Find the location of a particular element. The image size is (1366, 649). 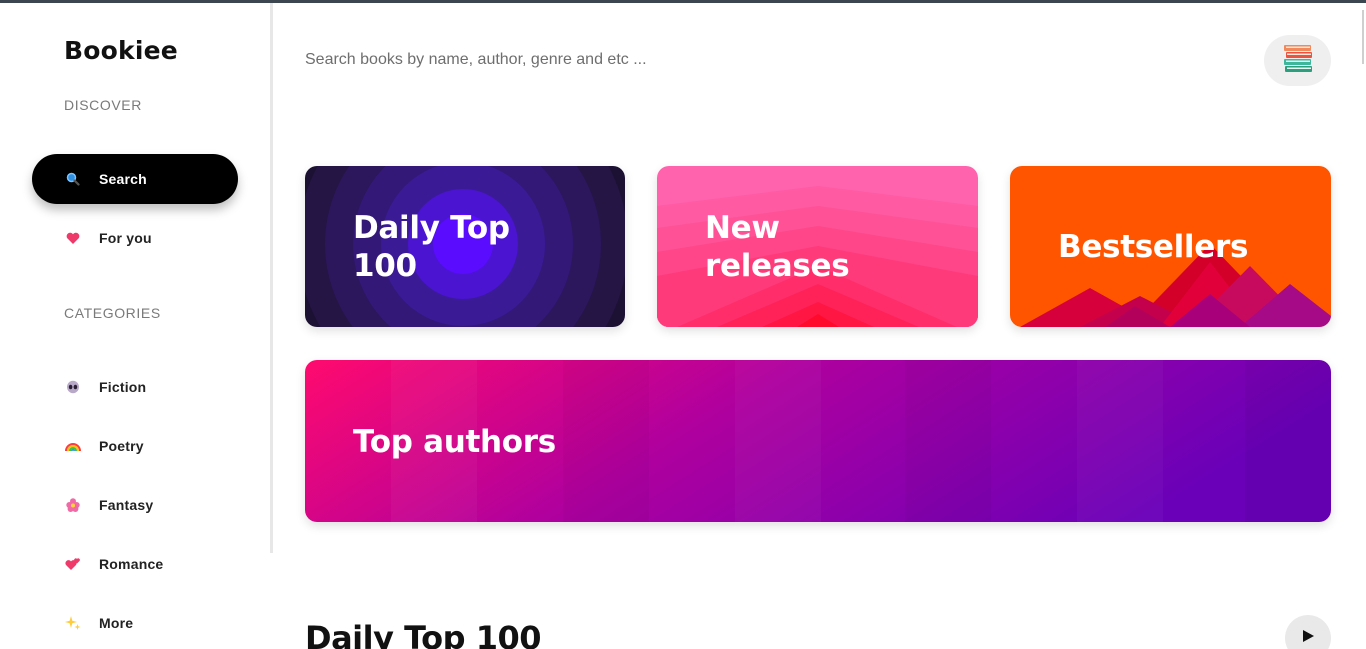

discover-heading: DISCOVER is located at coordinates (103, 105).